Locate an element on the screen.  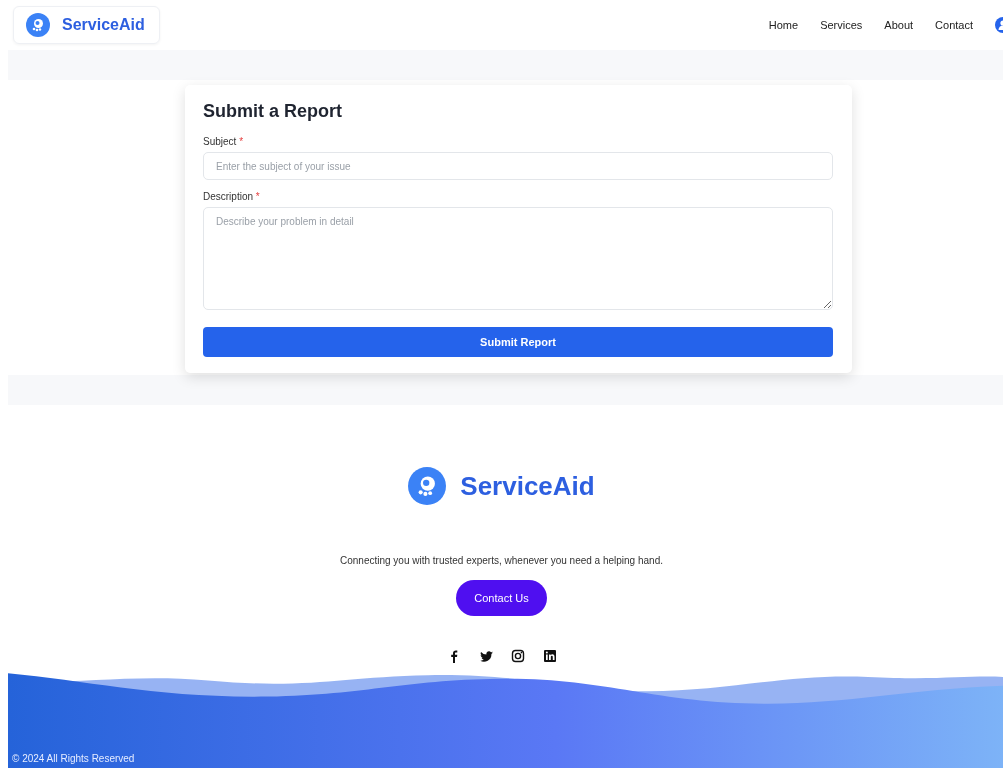
twitter-icon is located at coordinates (485, 656).